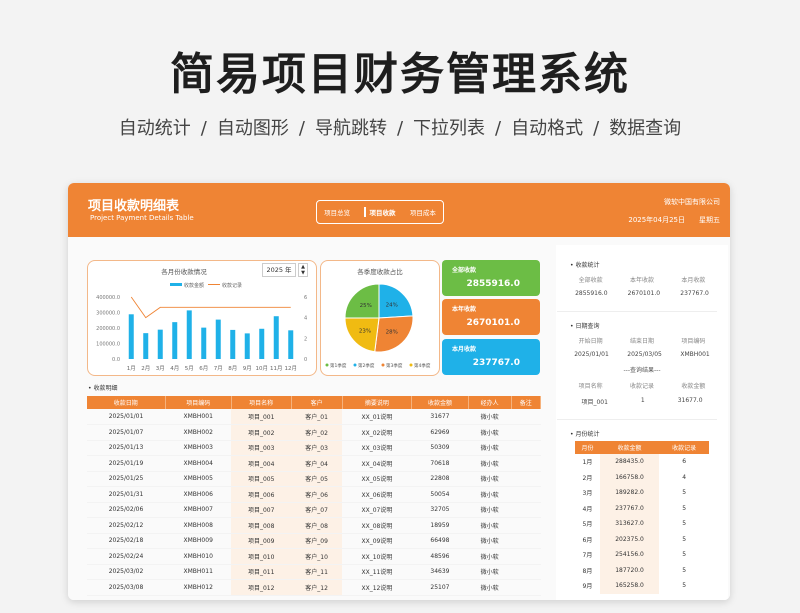 The width and height of the screenshot is (800, 613). I want to click on table-cell: 项目_001, so click(261, 417).